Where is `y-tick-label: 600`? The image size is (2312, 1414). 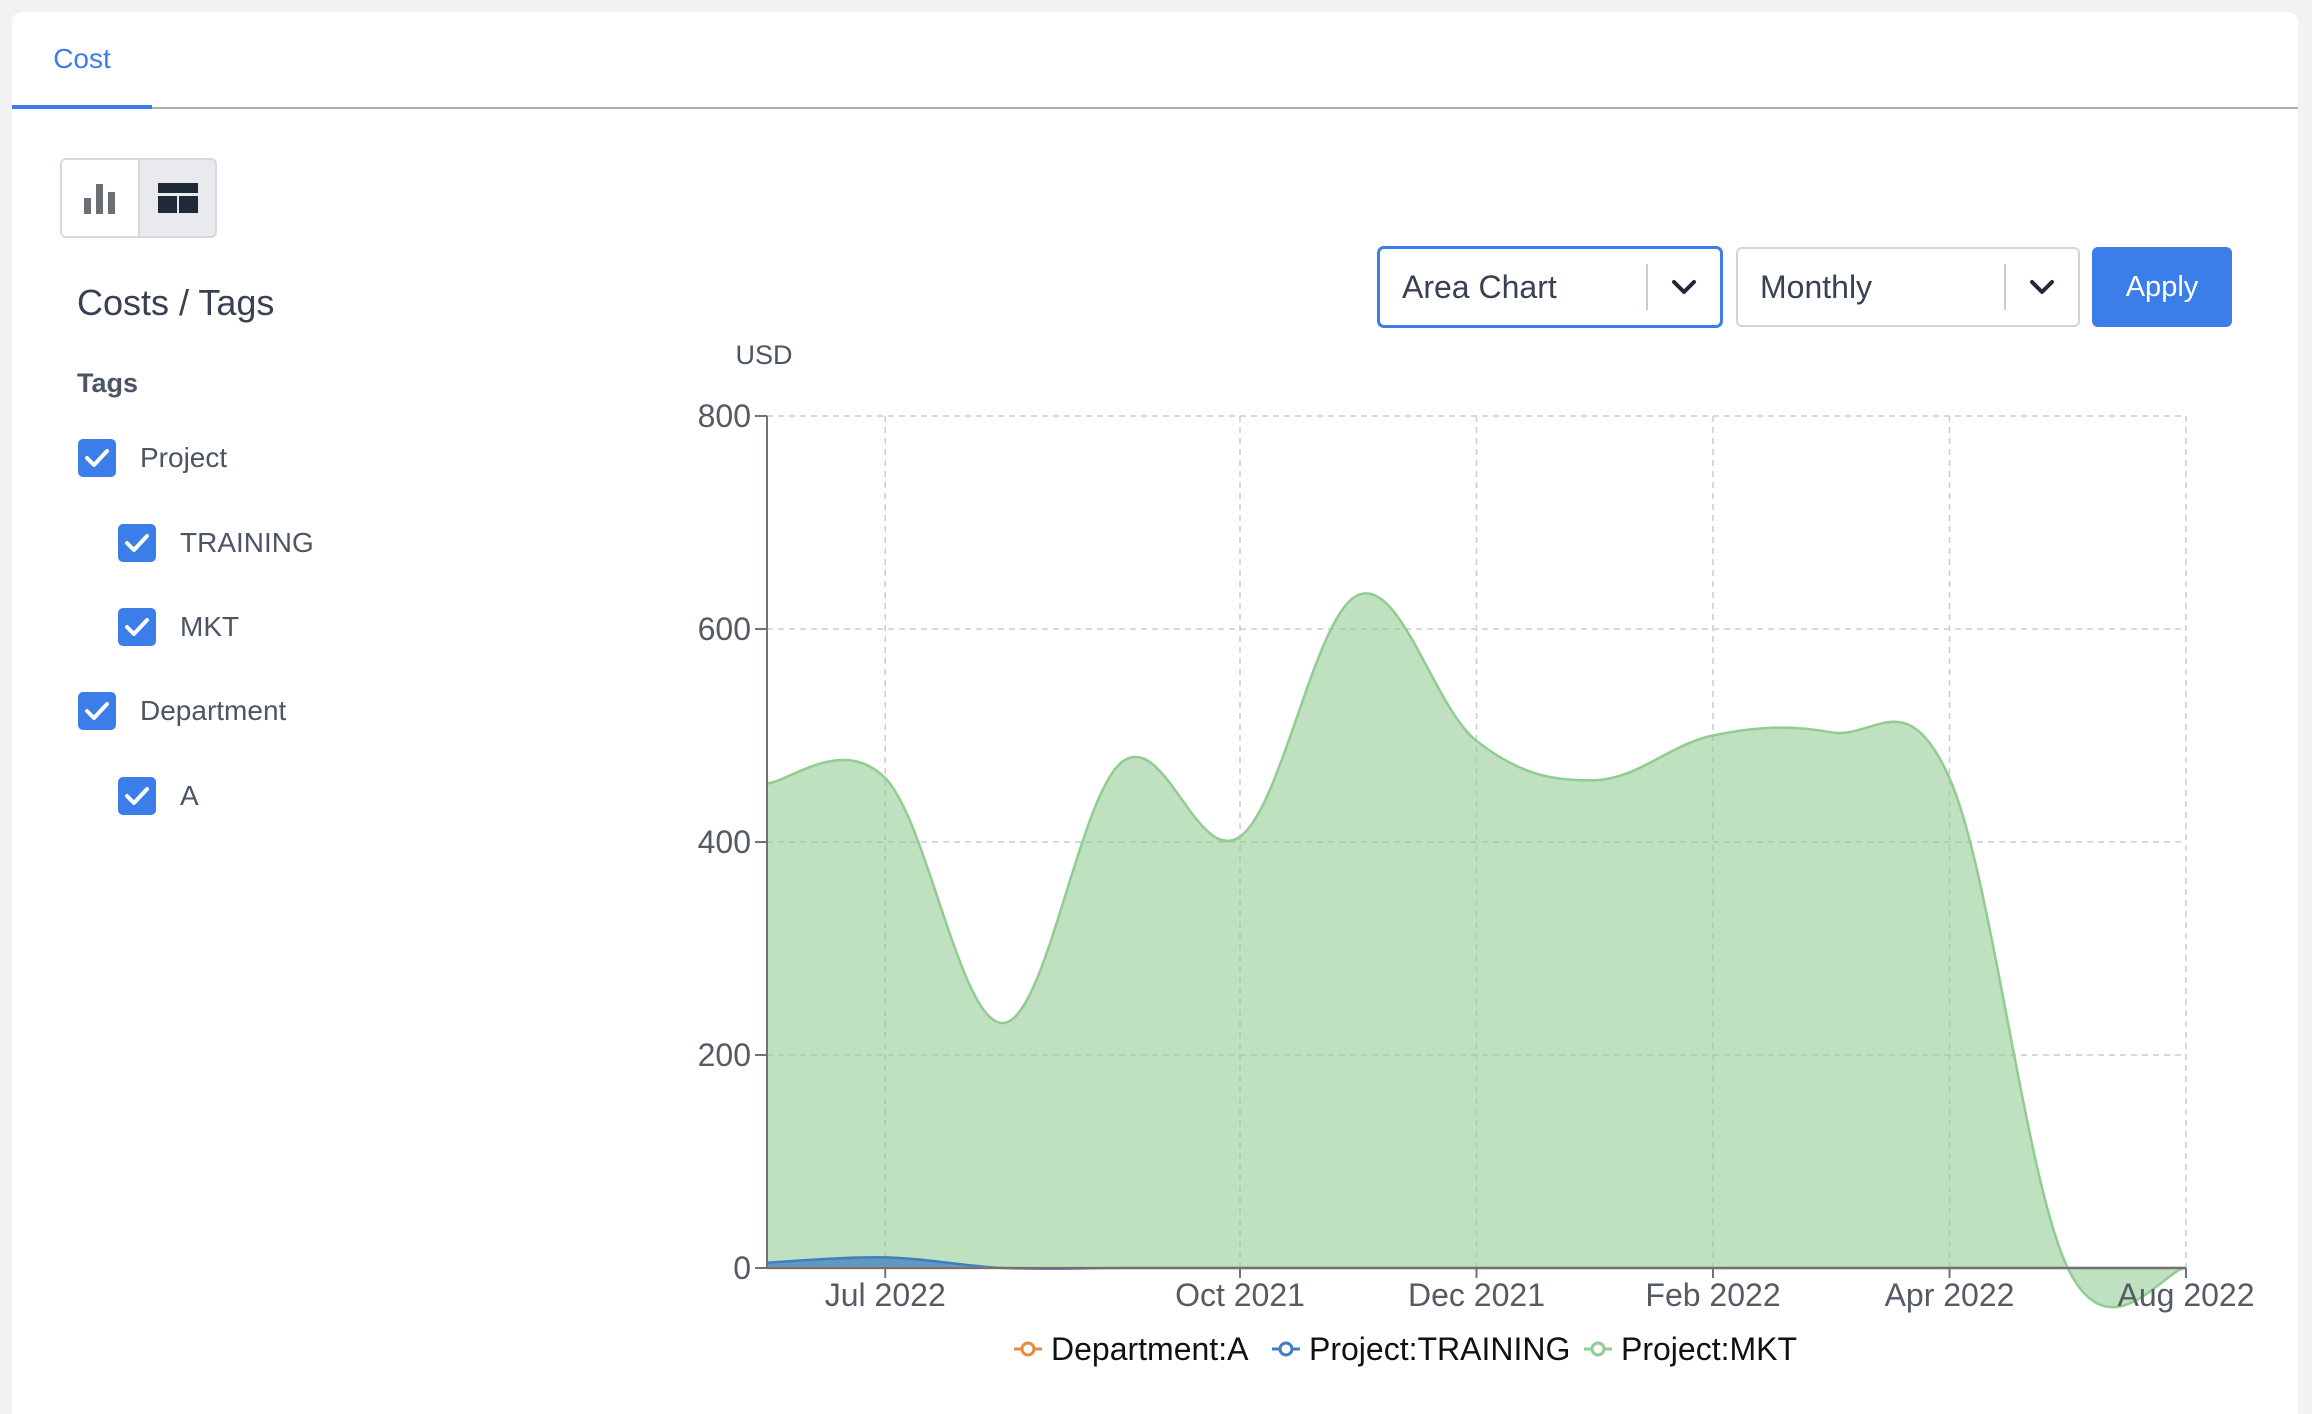 y-tick-label: 600 is located at coordinates (724, 629).